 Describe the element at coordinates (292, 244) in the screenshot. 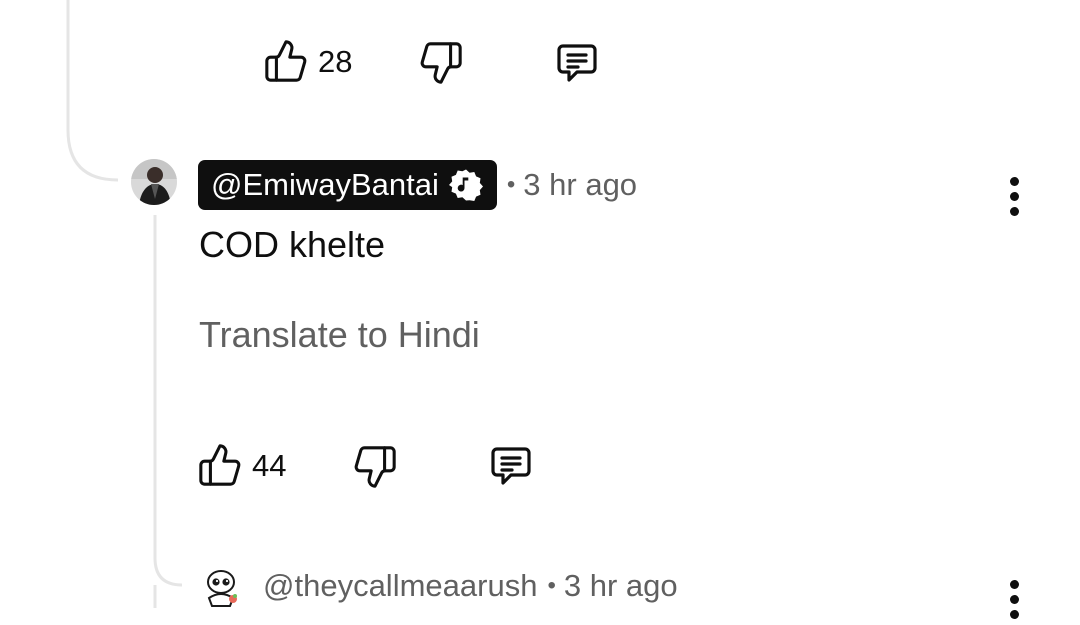

I see `reply-text: COD khelte` at that location.